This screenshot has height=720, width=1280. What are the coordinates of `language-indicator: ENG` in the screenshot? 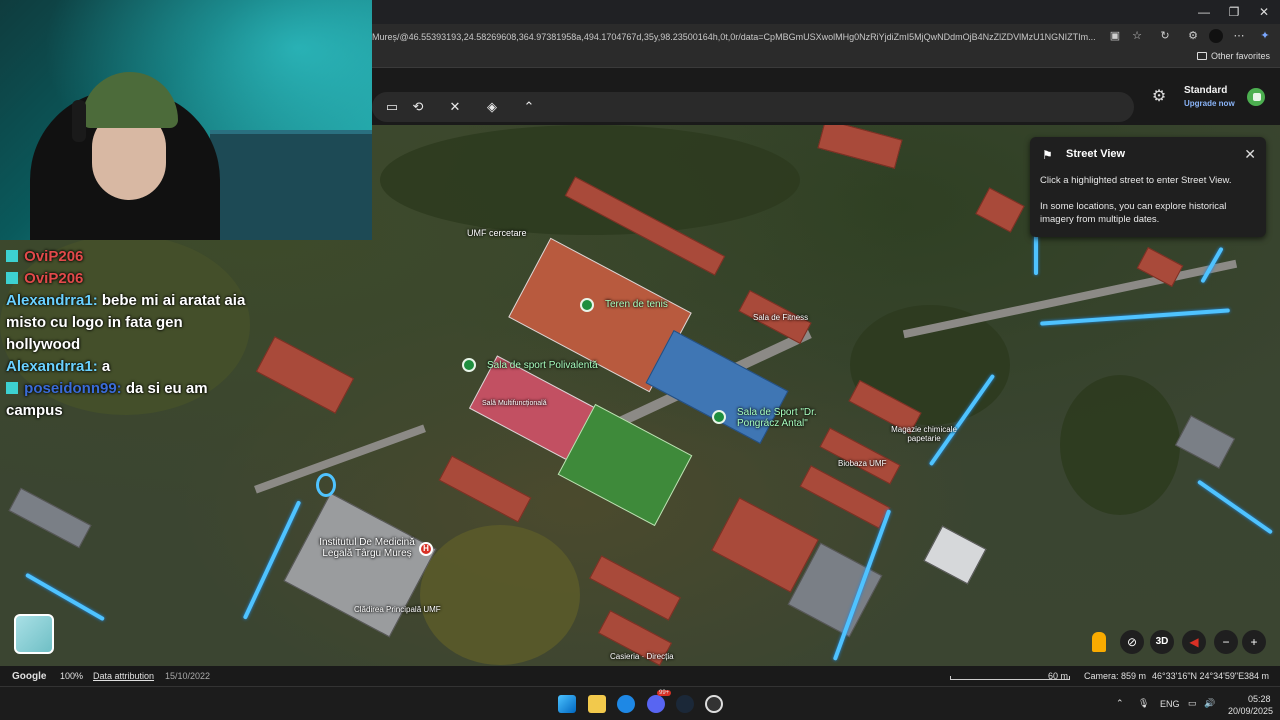 It's located at (1170, 704).